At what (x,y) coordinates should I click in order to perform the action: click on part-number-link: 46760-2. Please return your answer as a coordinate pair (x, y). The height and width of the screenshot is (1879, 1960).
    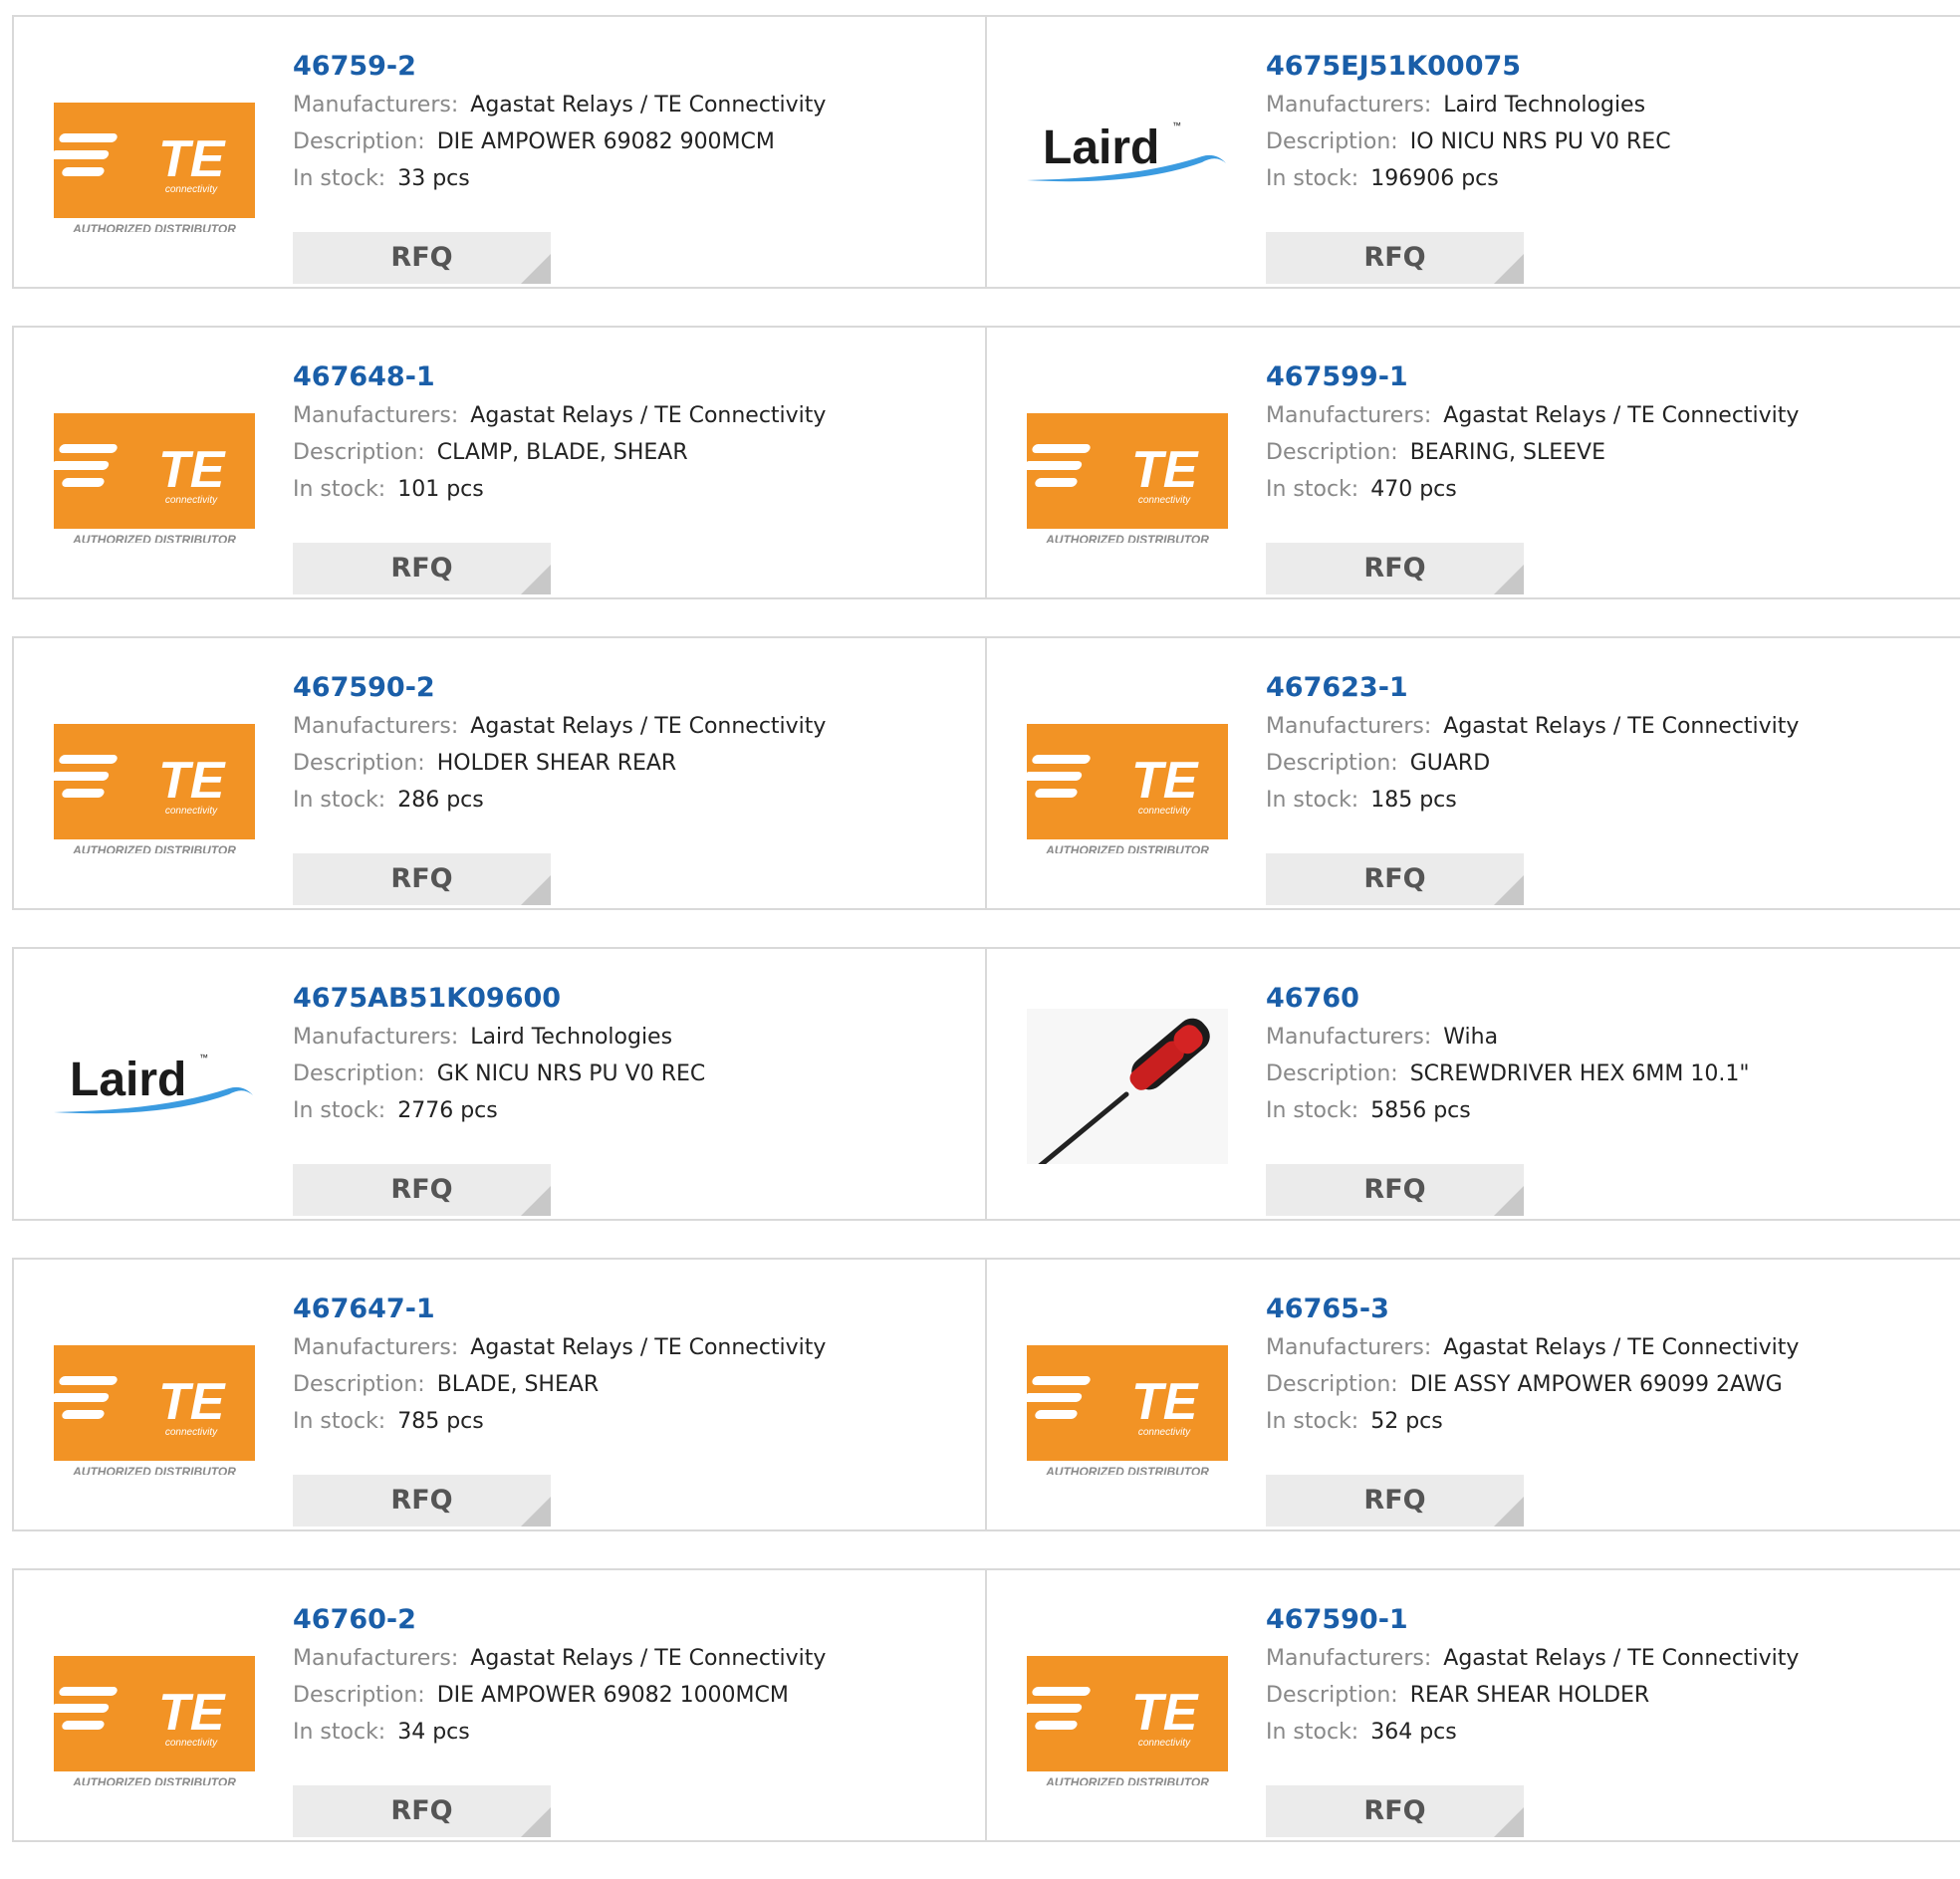
    Looking at the image, I should click on (634, 1620).